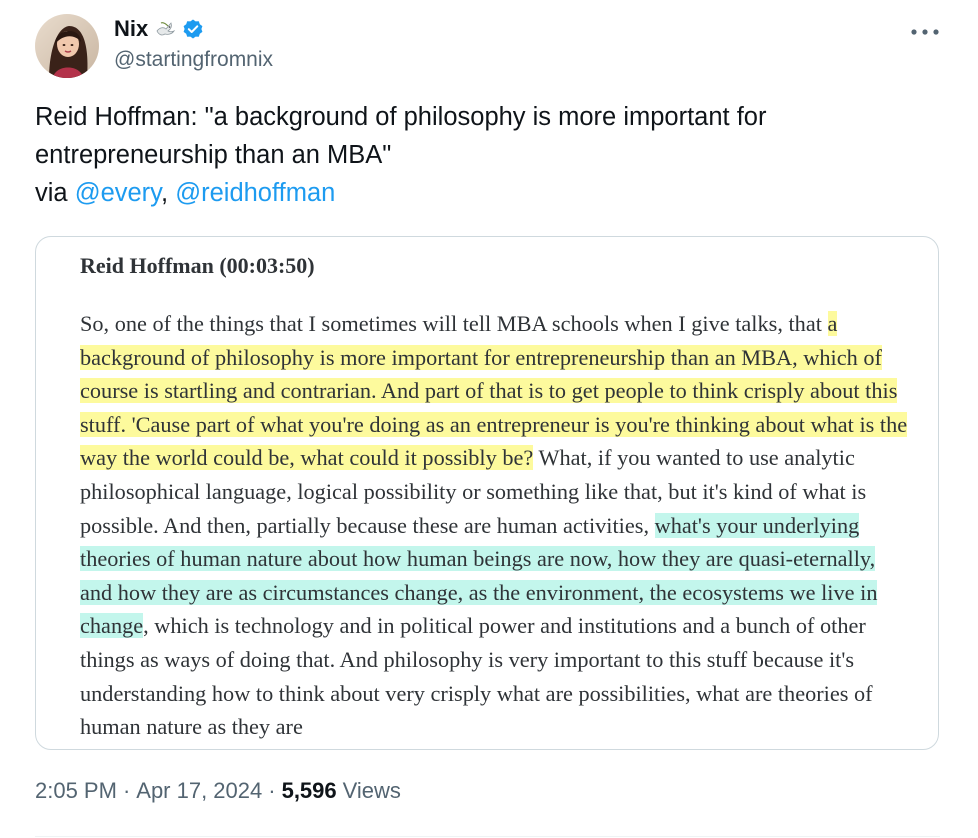  What do you see at coordinates (55, 193) in the screenshot?
I see `tweet-via-prefix: via` at bounding box center [55, 193].